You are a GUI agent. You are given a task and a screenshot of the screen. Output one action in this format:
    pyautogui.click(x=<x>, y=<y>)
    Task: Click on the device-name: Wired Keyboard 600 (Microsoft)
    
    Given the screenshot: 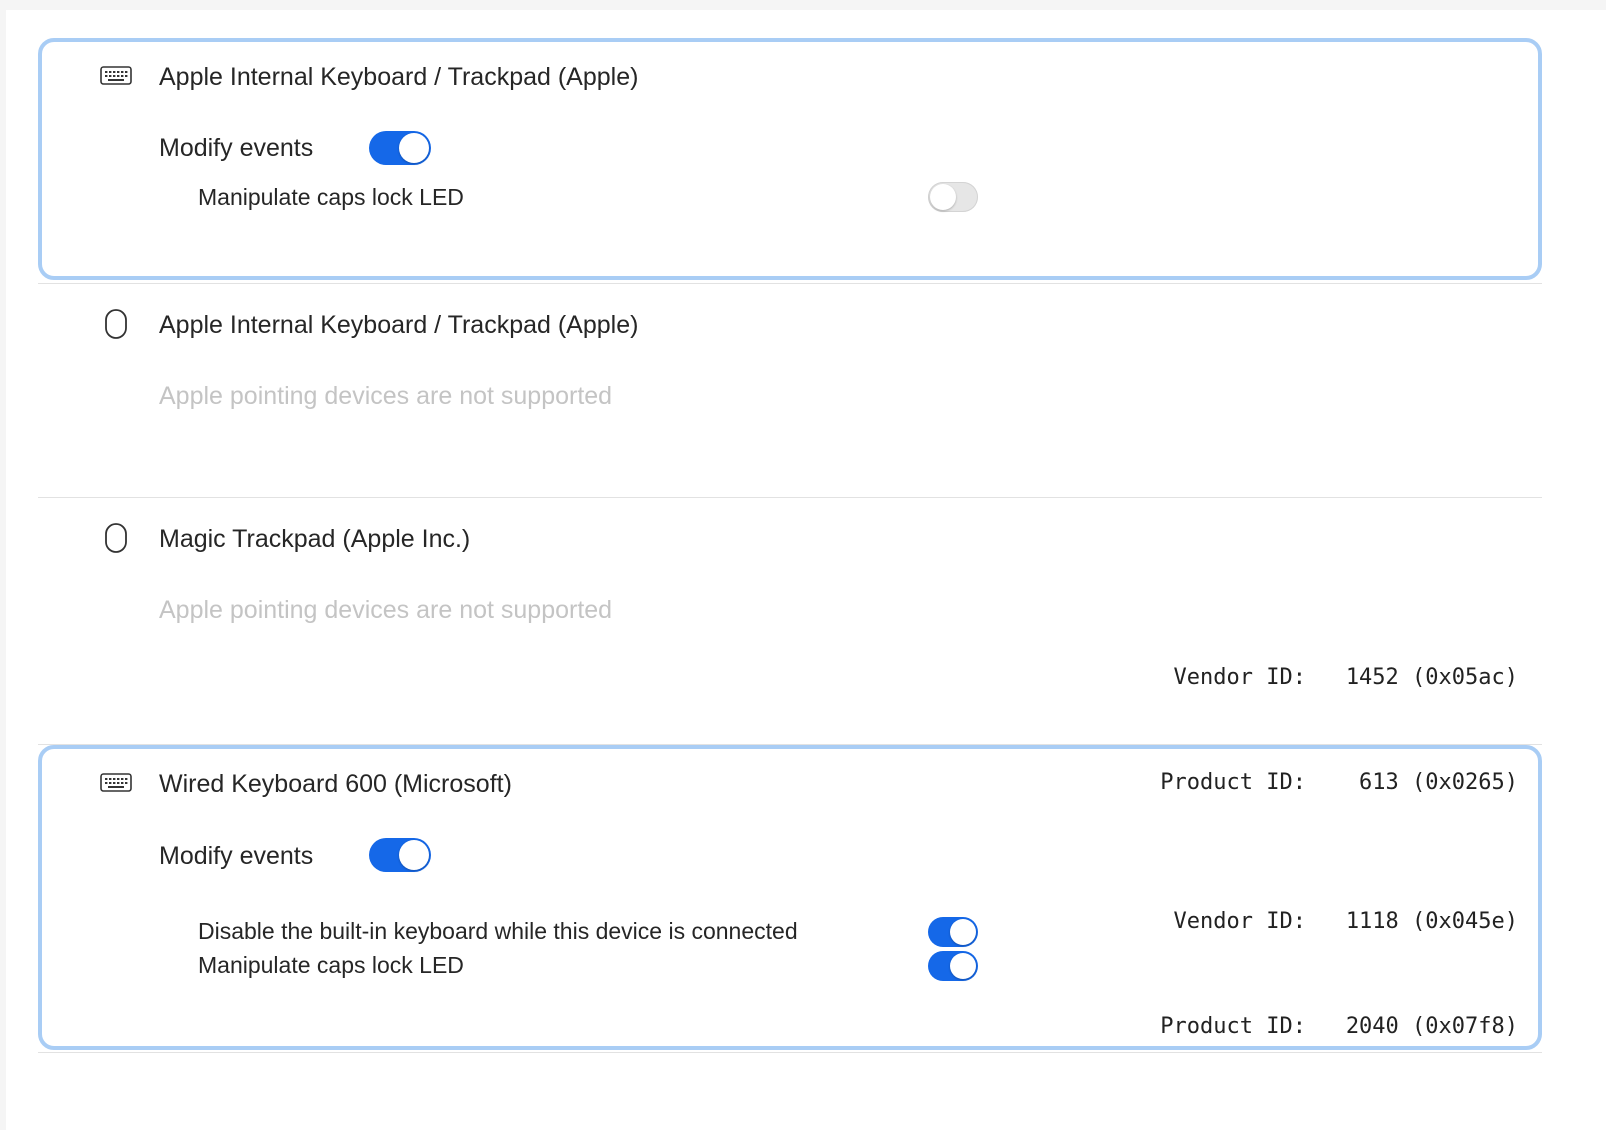 What is the action you would take?
    pyautogui.click(x=335, y=784)
    